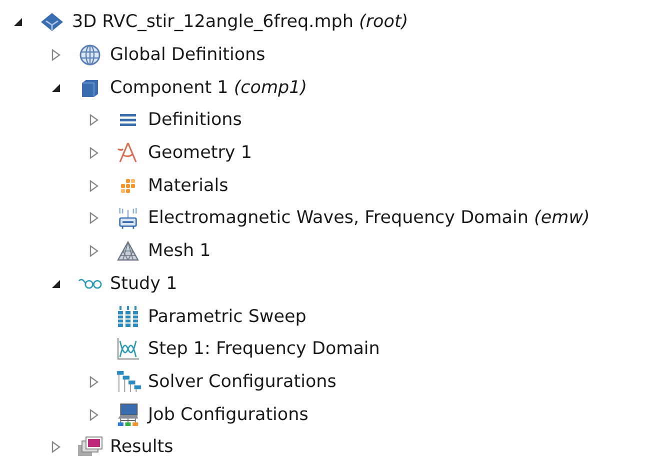 This screenshot has width=652, height=461. Describe the element at coordinates (195, 120) in the screenshot. I see `tree-item: Definitions` at that location.